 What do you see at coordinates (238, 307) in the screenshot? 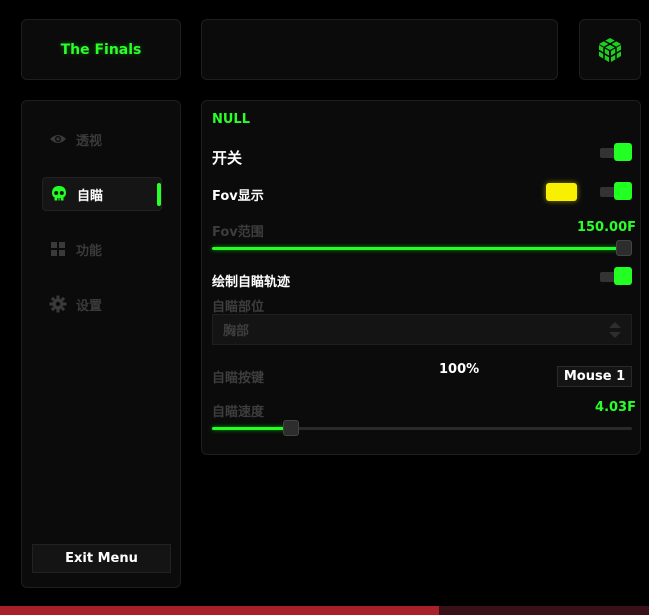
I see `aim-part-label: 自瞄部位` at bounding box center [238, 307].